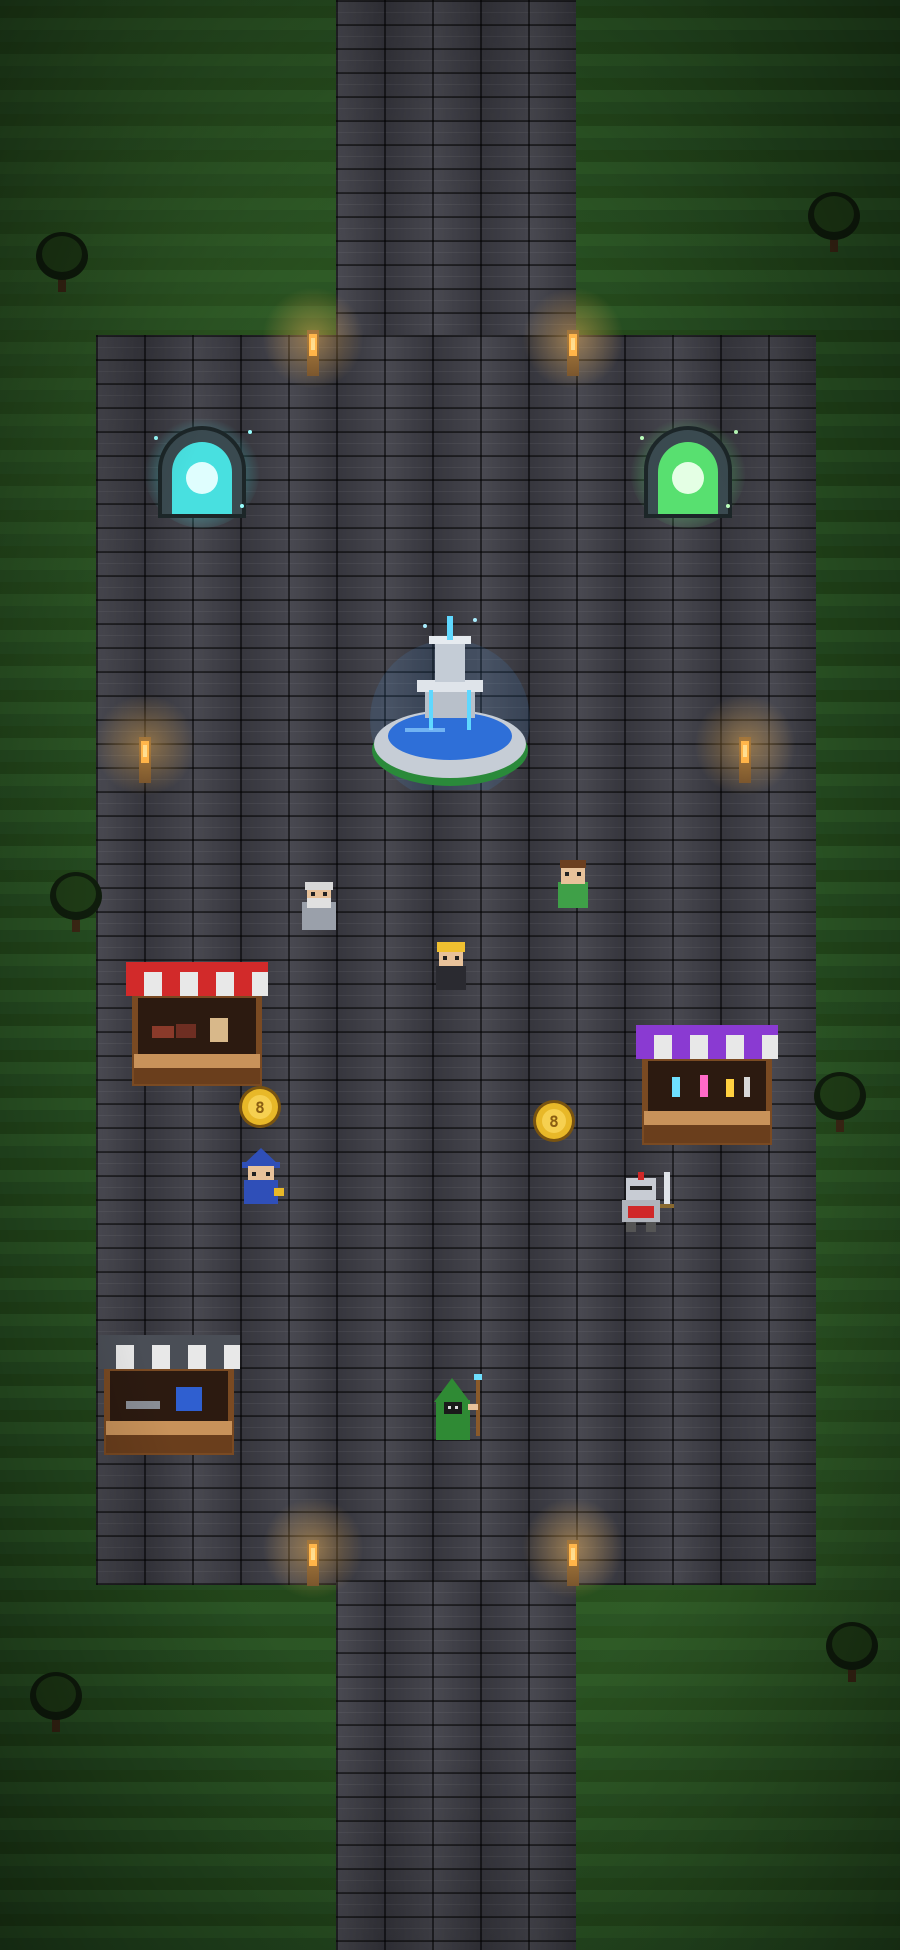 The height and width of the screenshot is (1950, 900). What do you see at coordinates (169, 1397) in the screenshot?
I see `smithy-stall-icon` at bounding box center [169, 1397].